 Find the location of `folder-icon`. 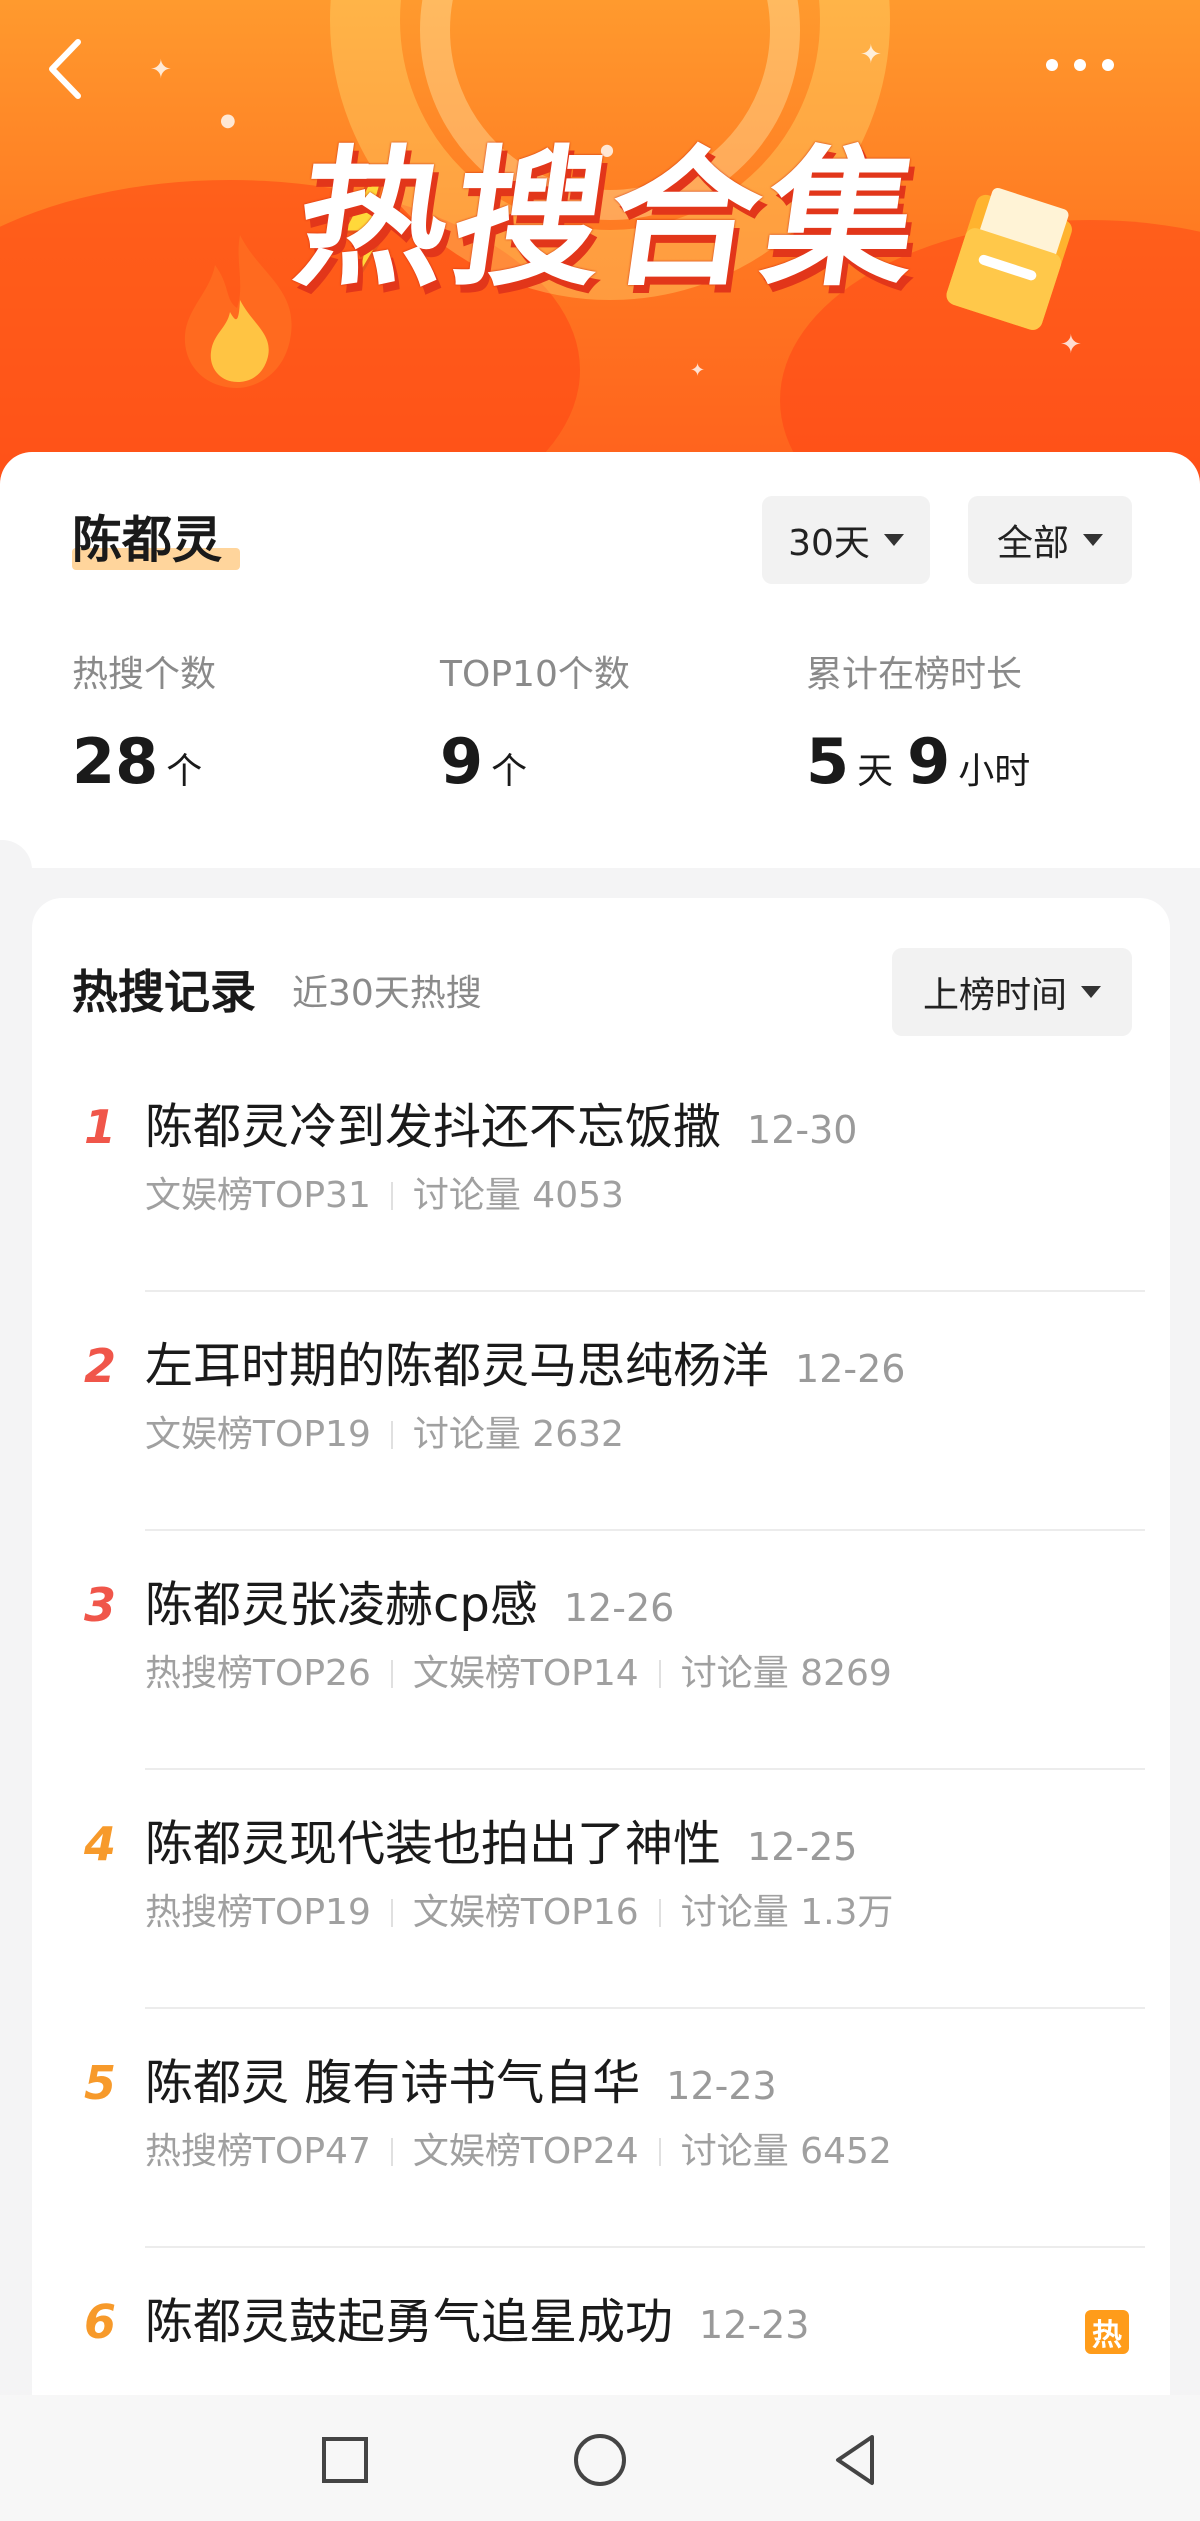

folder-icon is located at coordinates (1009, 258).